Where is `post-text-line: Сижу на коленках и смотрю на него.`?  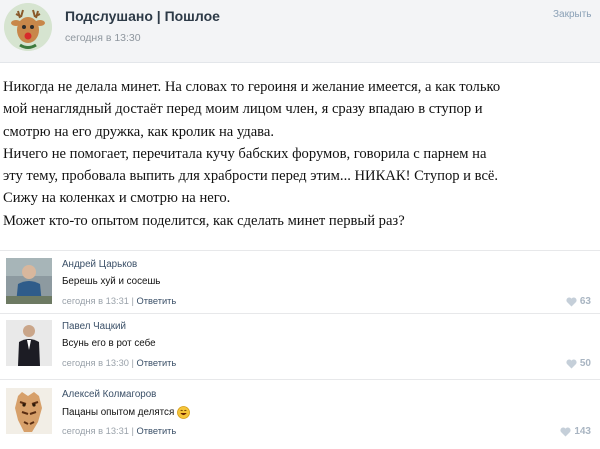 post-text-line: Сижу на коленках и смотрю на него. is located at coordinates (117, 198).